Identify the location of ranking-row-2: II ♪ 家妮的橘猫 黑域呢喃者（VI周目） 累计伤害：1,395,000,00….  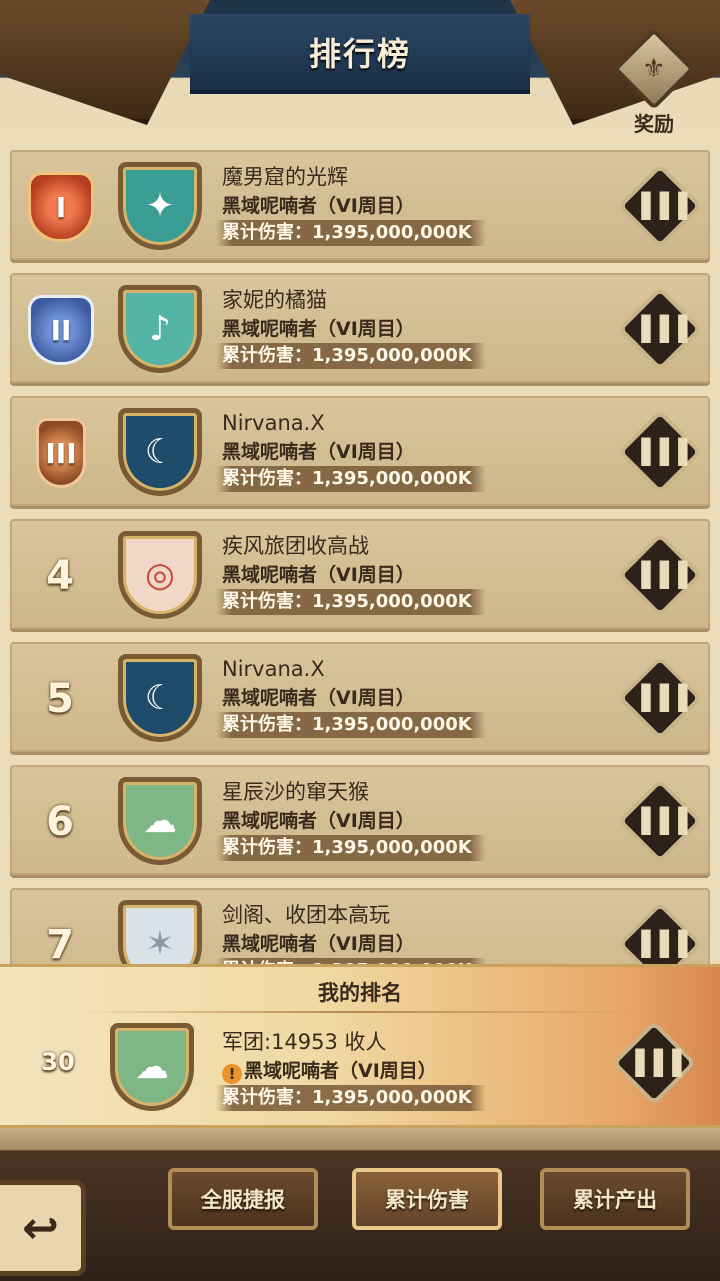
(360, 328).